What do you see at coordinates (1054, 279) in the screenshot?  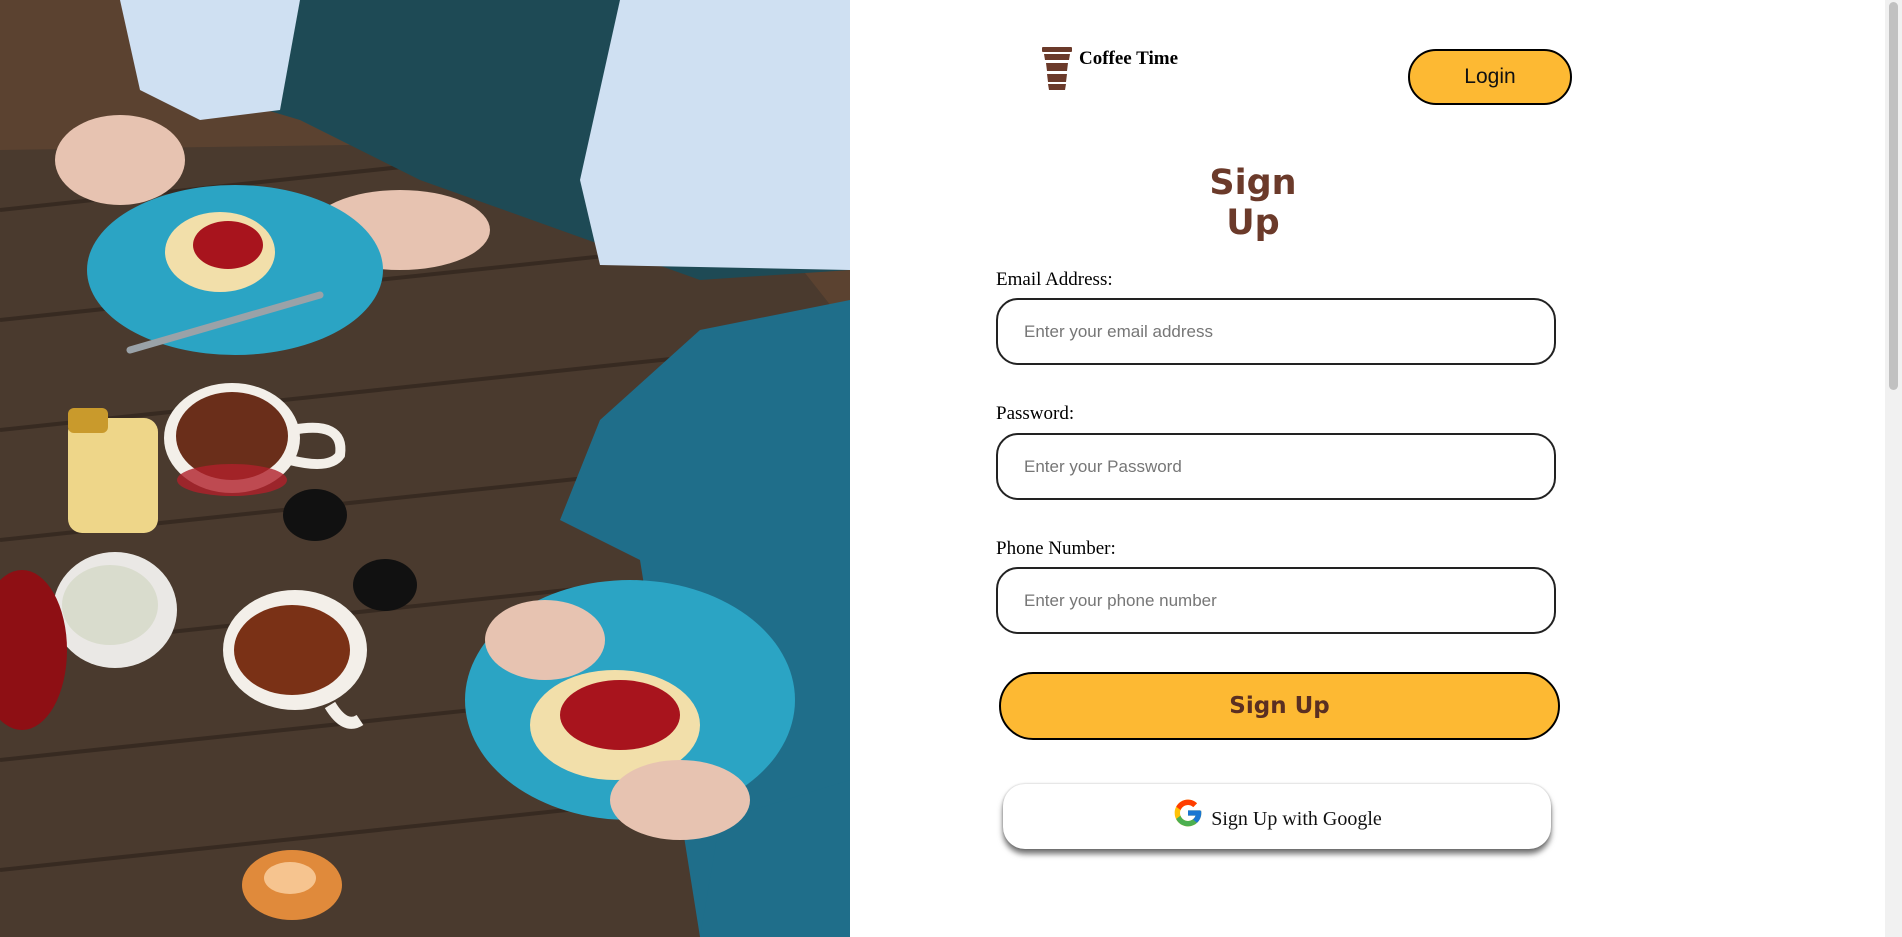 I see `email-label: Email Address:` at bounding box center [1054, 279].